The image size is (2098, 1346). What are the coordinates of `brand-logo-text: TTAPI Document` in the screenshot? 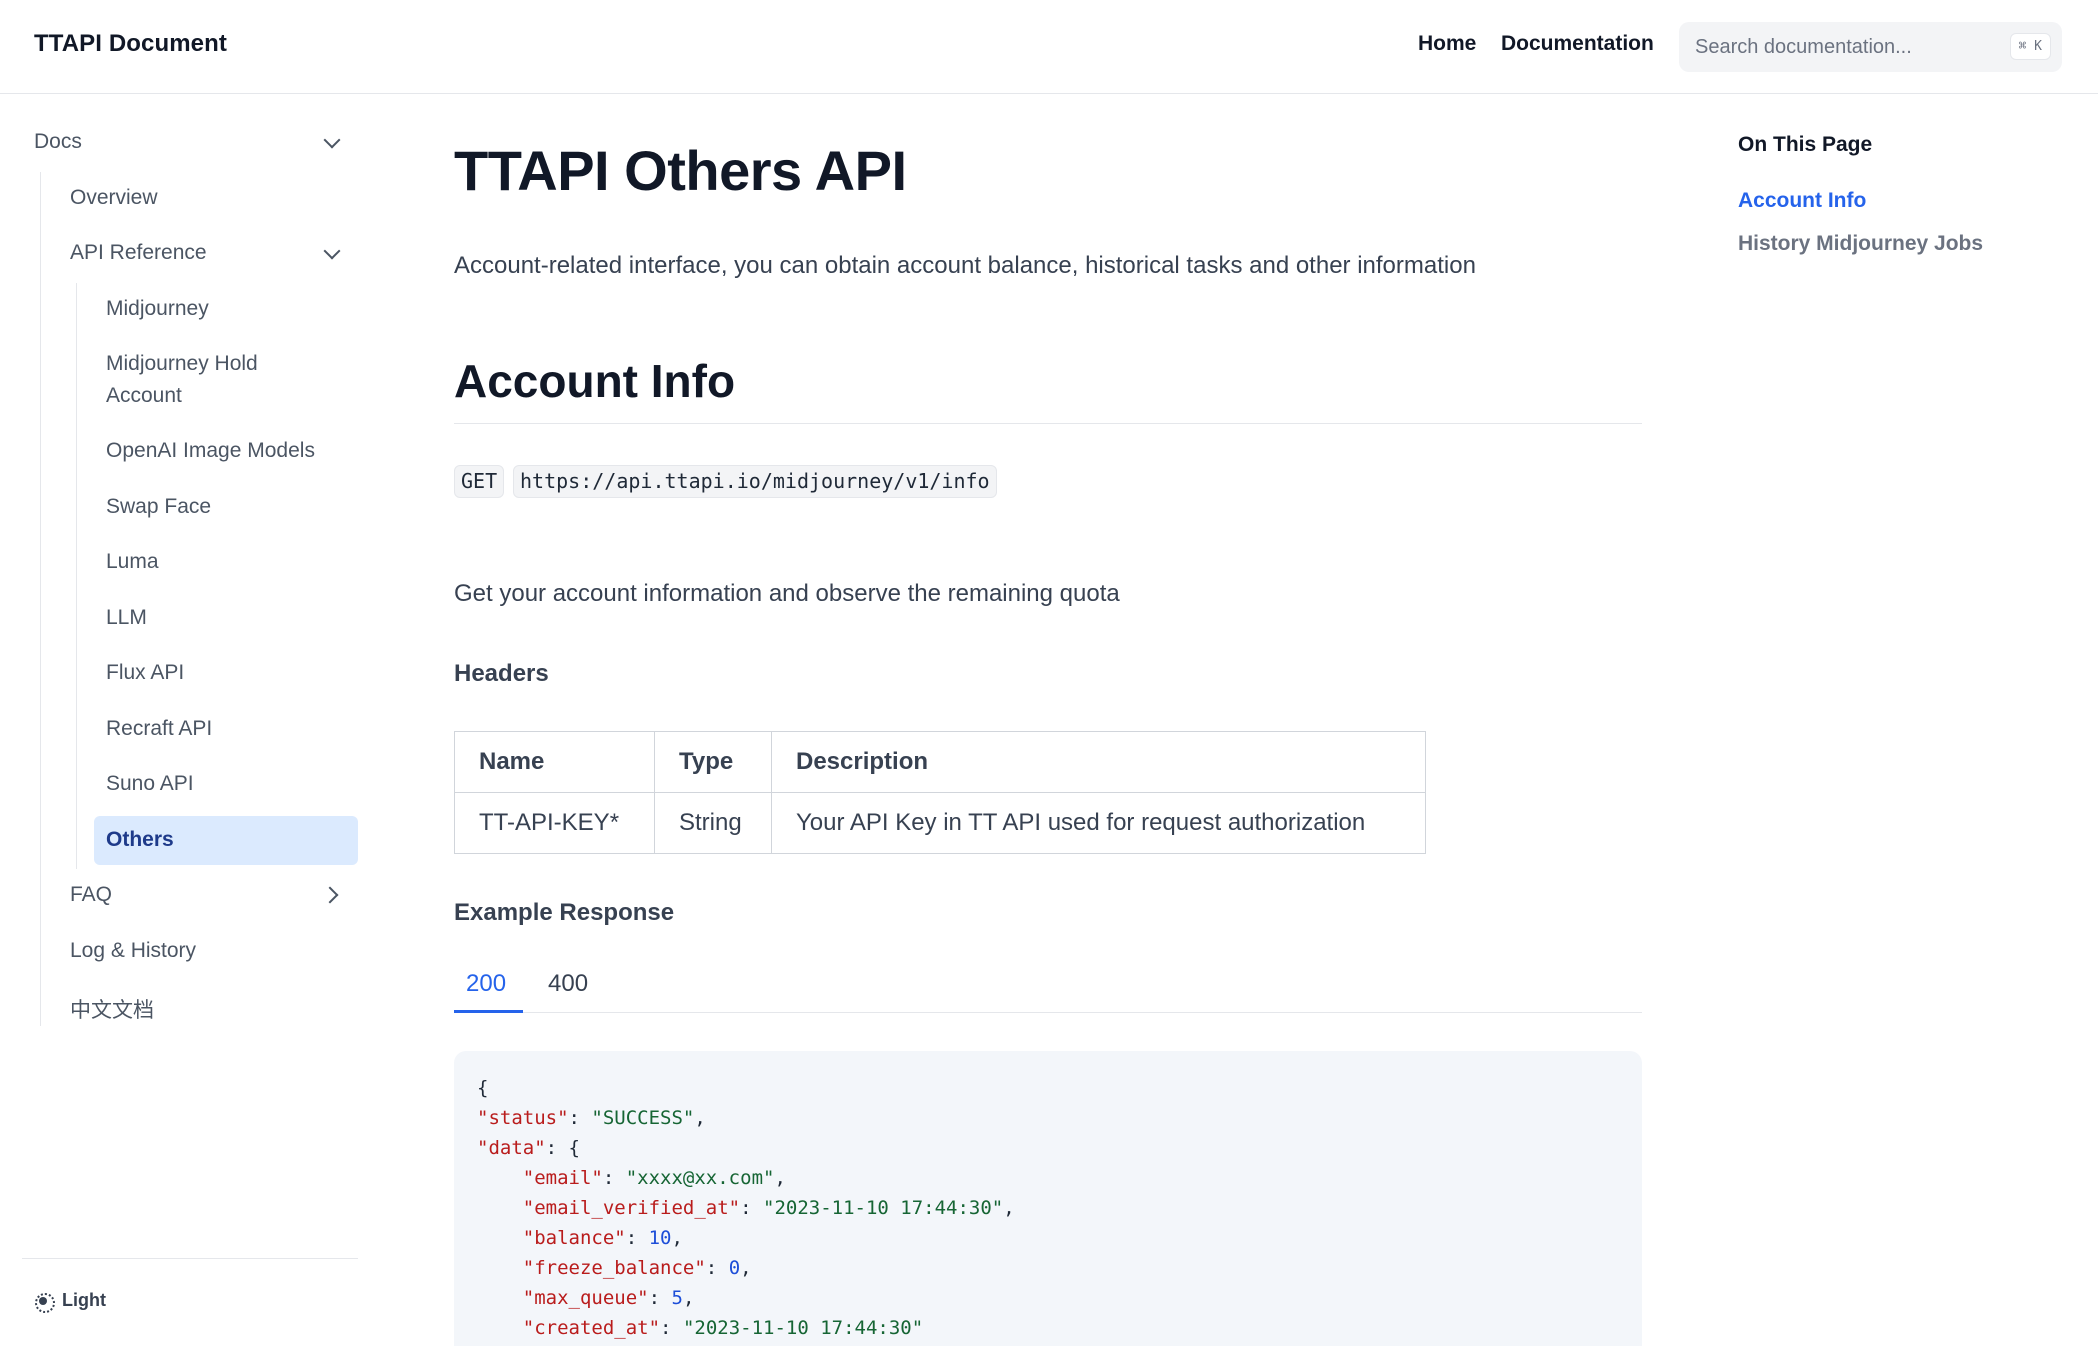 It's located at (130, 44).